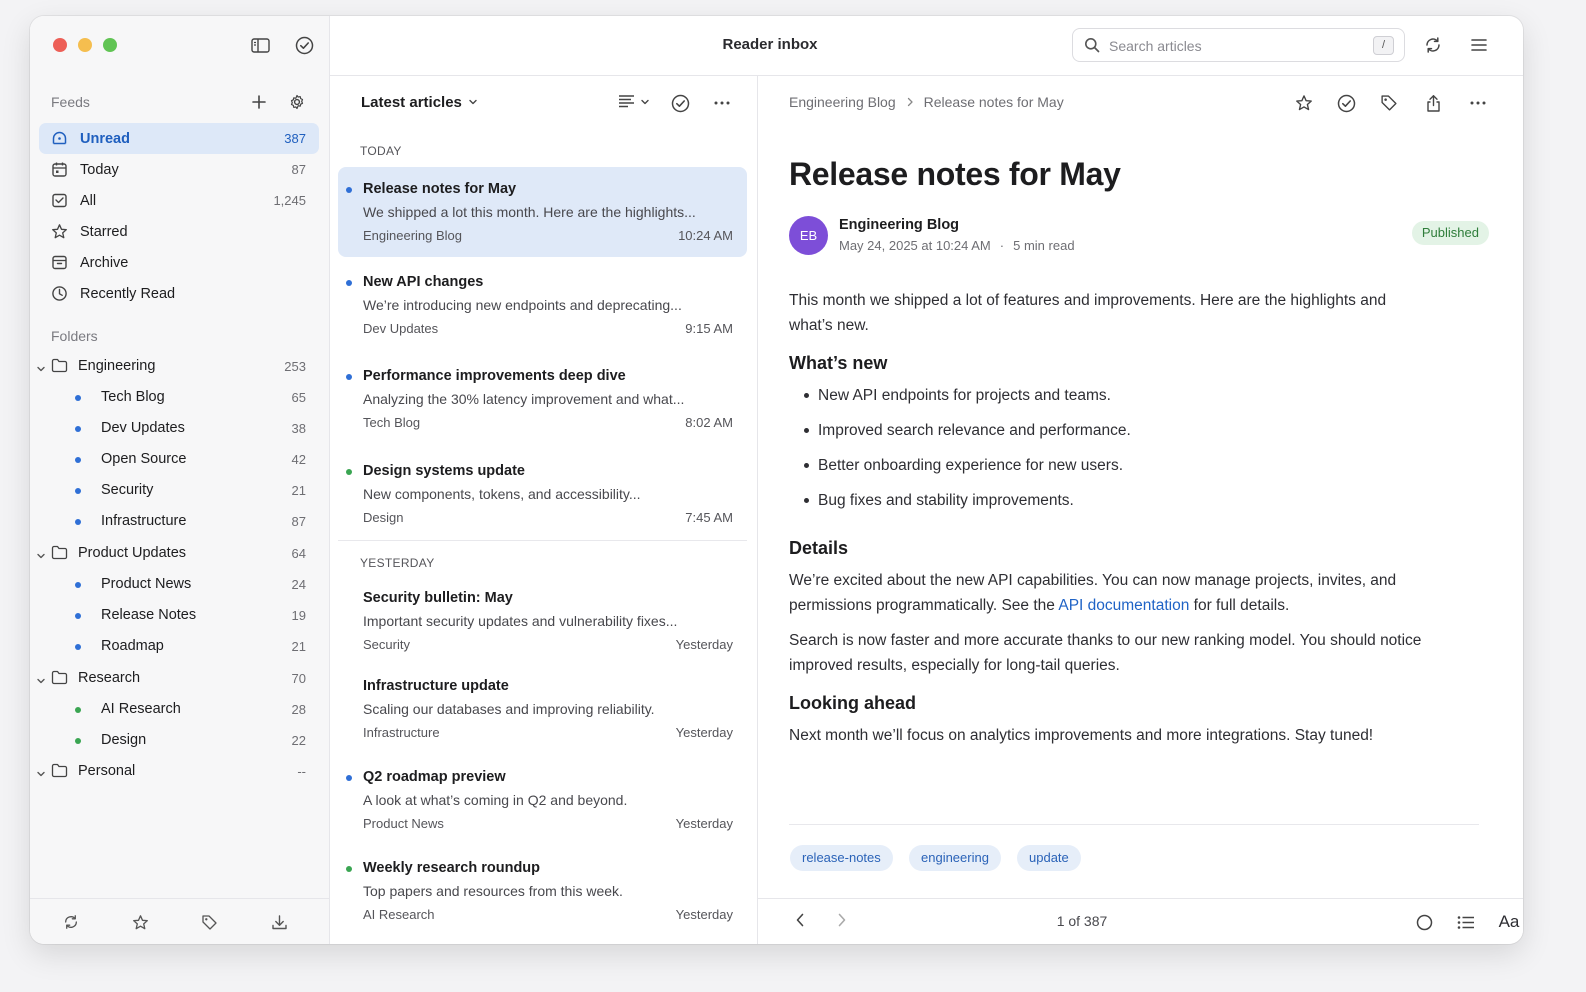 This screenshot has height=992, width=1586. Describe the element at coordinates (209, 922) in the screenshot. I see `tag-icon` at that location.